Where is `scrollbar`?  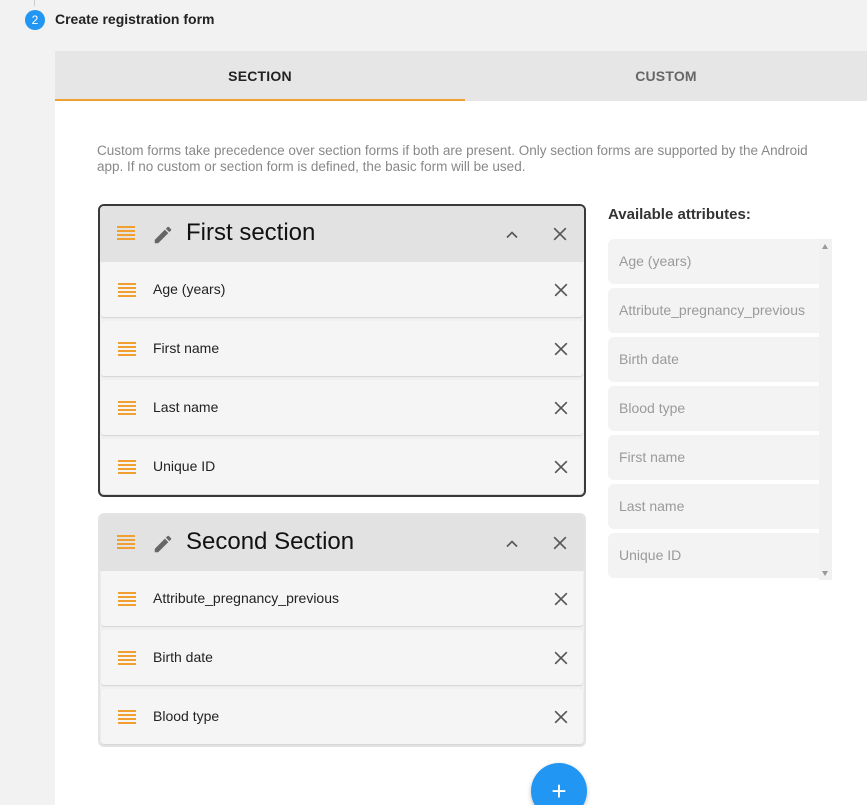 scrollbar is located at coordinates (825, 409).